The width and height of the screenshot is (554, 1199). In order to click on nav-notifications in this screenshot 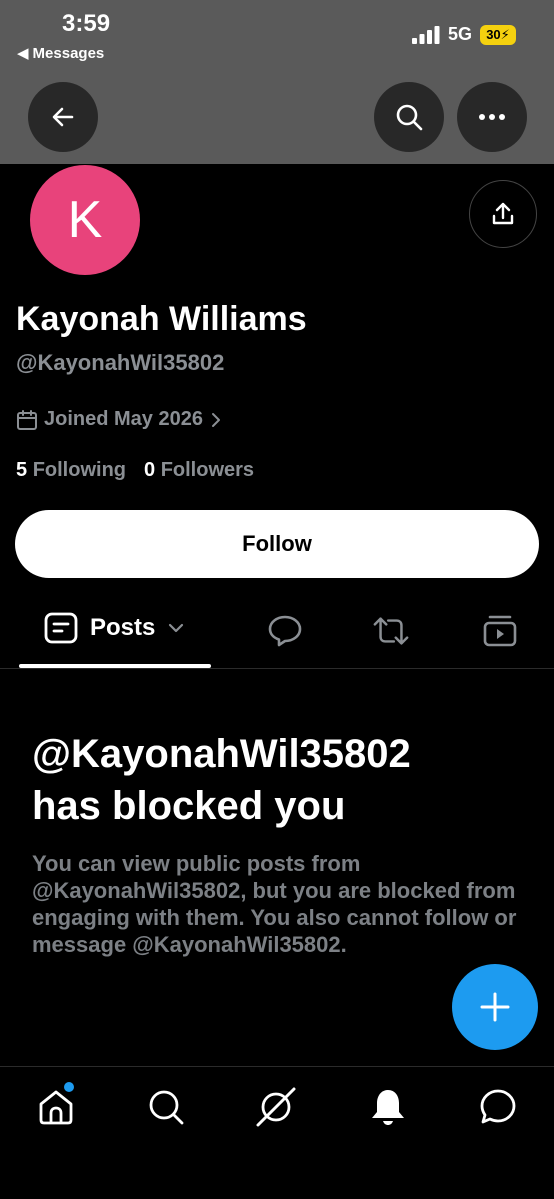, I will do `click(388, 1107)`.